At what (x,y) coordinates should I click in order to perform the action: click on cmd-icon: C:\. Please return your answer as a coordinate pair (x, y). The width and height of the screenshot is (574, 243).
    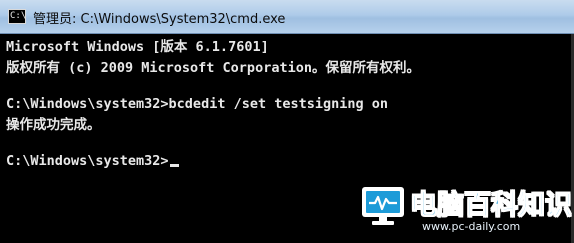
    Looking at the image, I should click on (17, 16).